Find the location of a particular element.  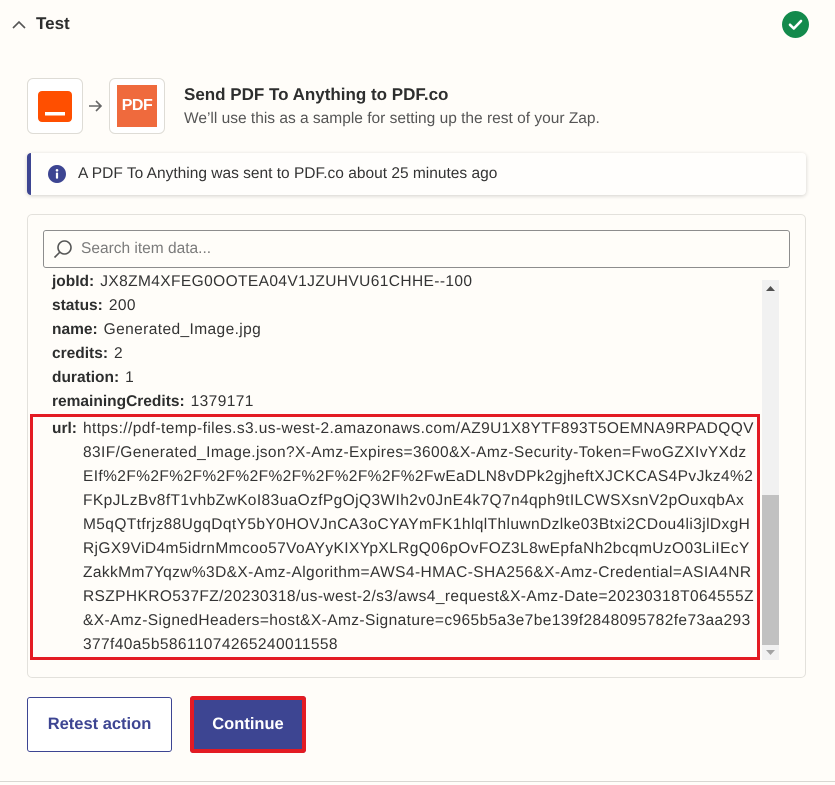

scroll-up-arrow-icon is located at coordinates (770, 288).